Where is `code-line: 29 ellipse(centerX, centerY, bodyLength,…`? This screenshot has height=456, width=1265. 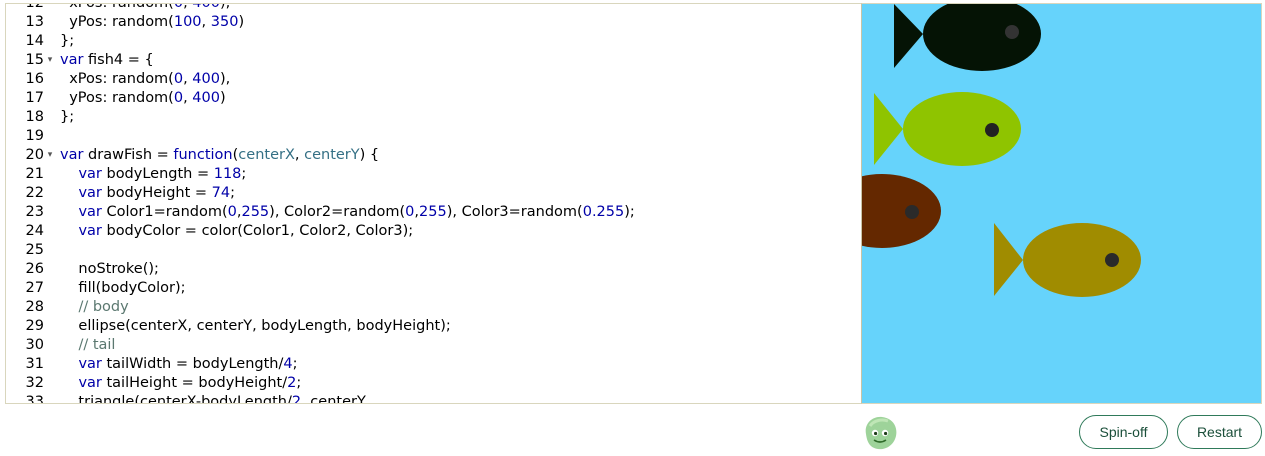
code-line: 29 ellipse(centerX, centerY, bodyLength,… is located at coordinates (433, 326).